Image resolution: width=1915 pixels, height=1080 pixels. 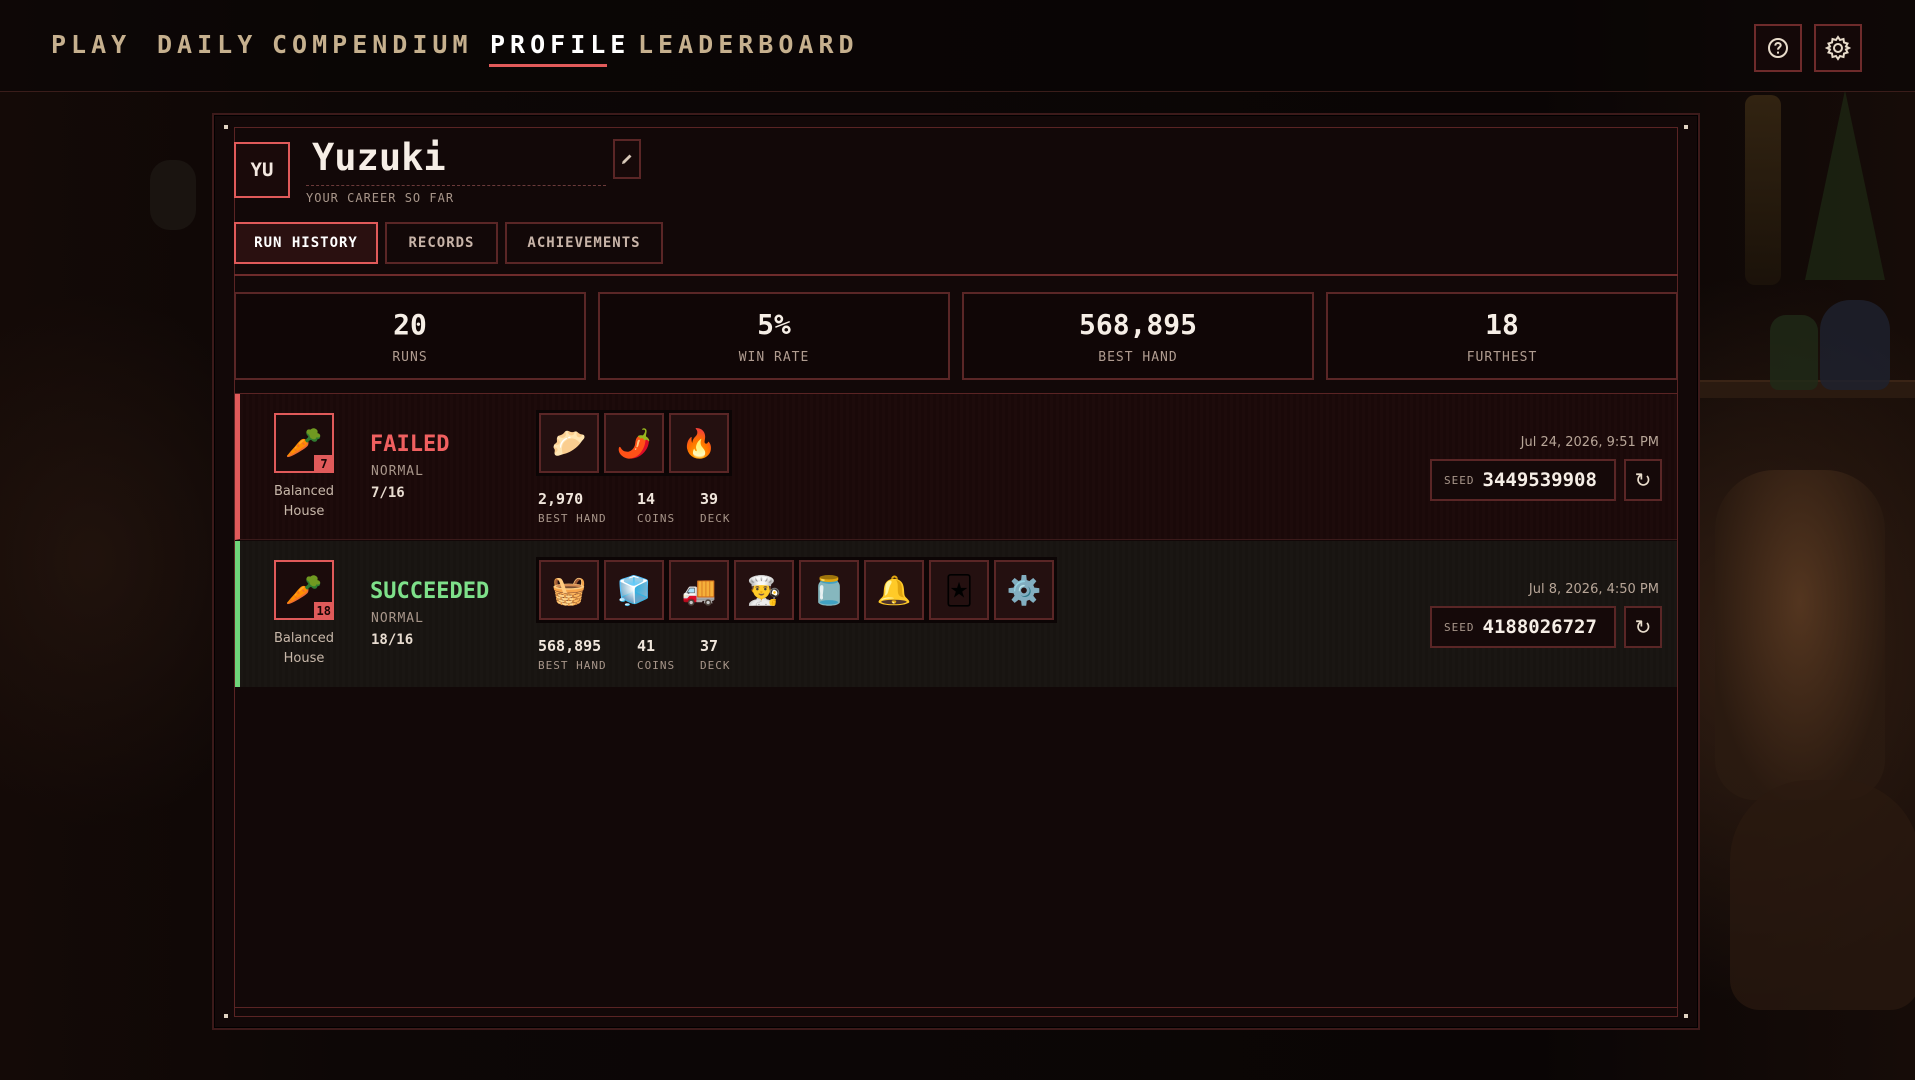 What do you see at coordinates (372, 44) in the screenshot?
I see `nav-tab-compendium: COMPENDIUM` at bounding box center [372, 44].